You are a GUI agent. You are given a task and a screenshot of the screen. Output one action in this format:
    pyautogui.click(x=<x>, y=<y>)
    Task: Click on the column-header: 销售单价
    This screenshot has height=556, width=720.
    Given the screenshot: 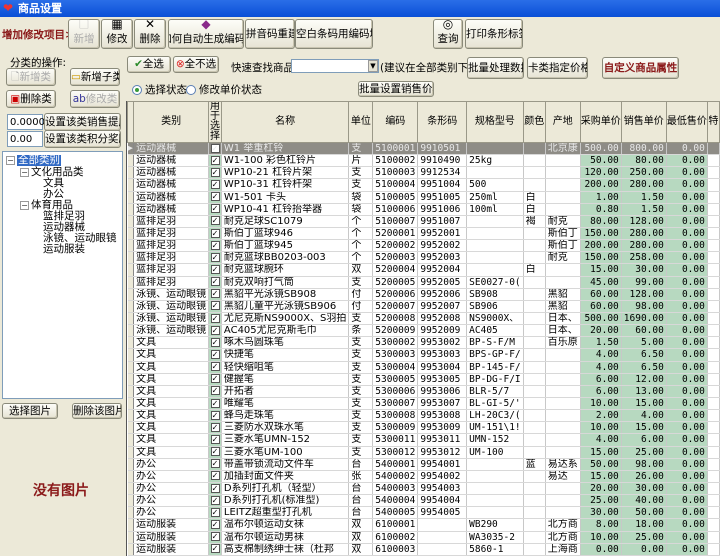 What is the action you would take?
    pyautogui.click(x=643, y=122)
    